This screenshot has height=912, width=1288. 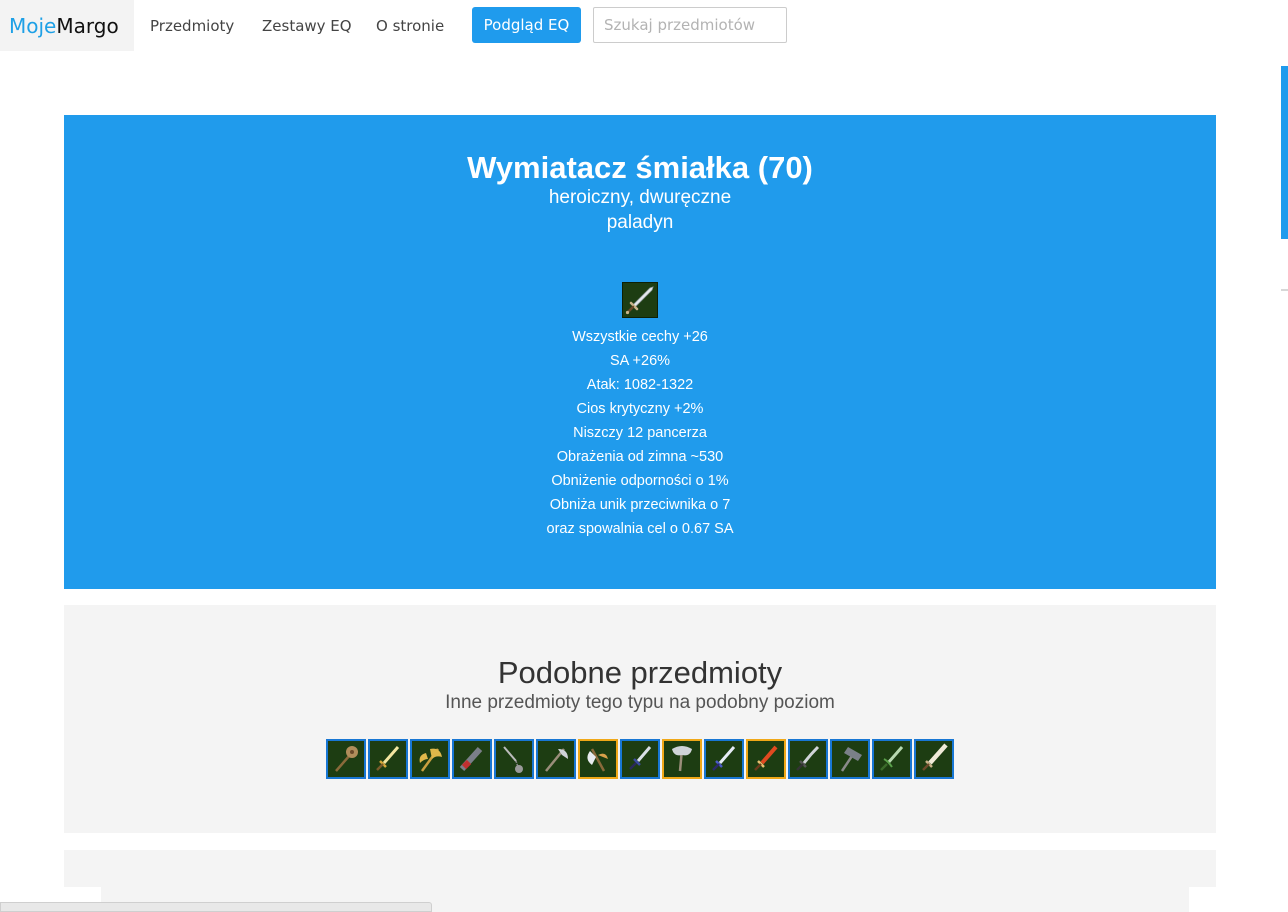 I want to click on brand-part-margo: Margo, so click(x=87, y=25).